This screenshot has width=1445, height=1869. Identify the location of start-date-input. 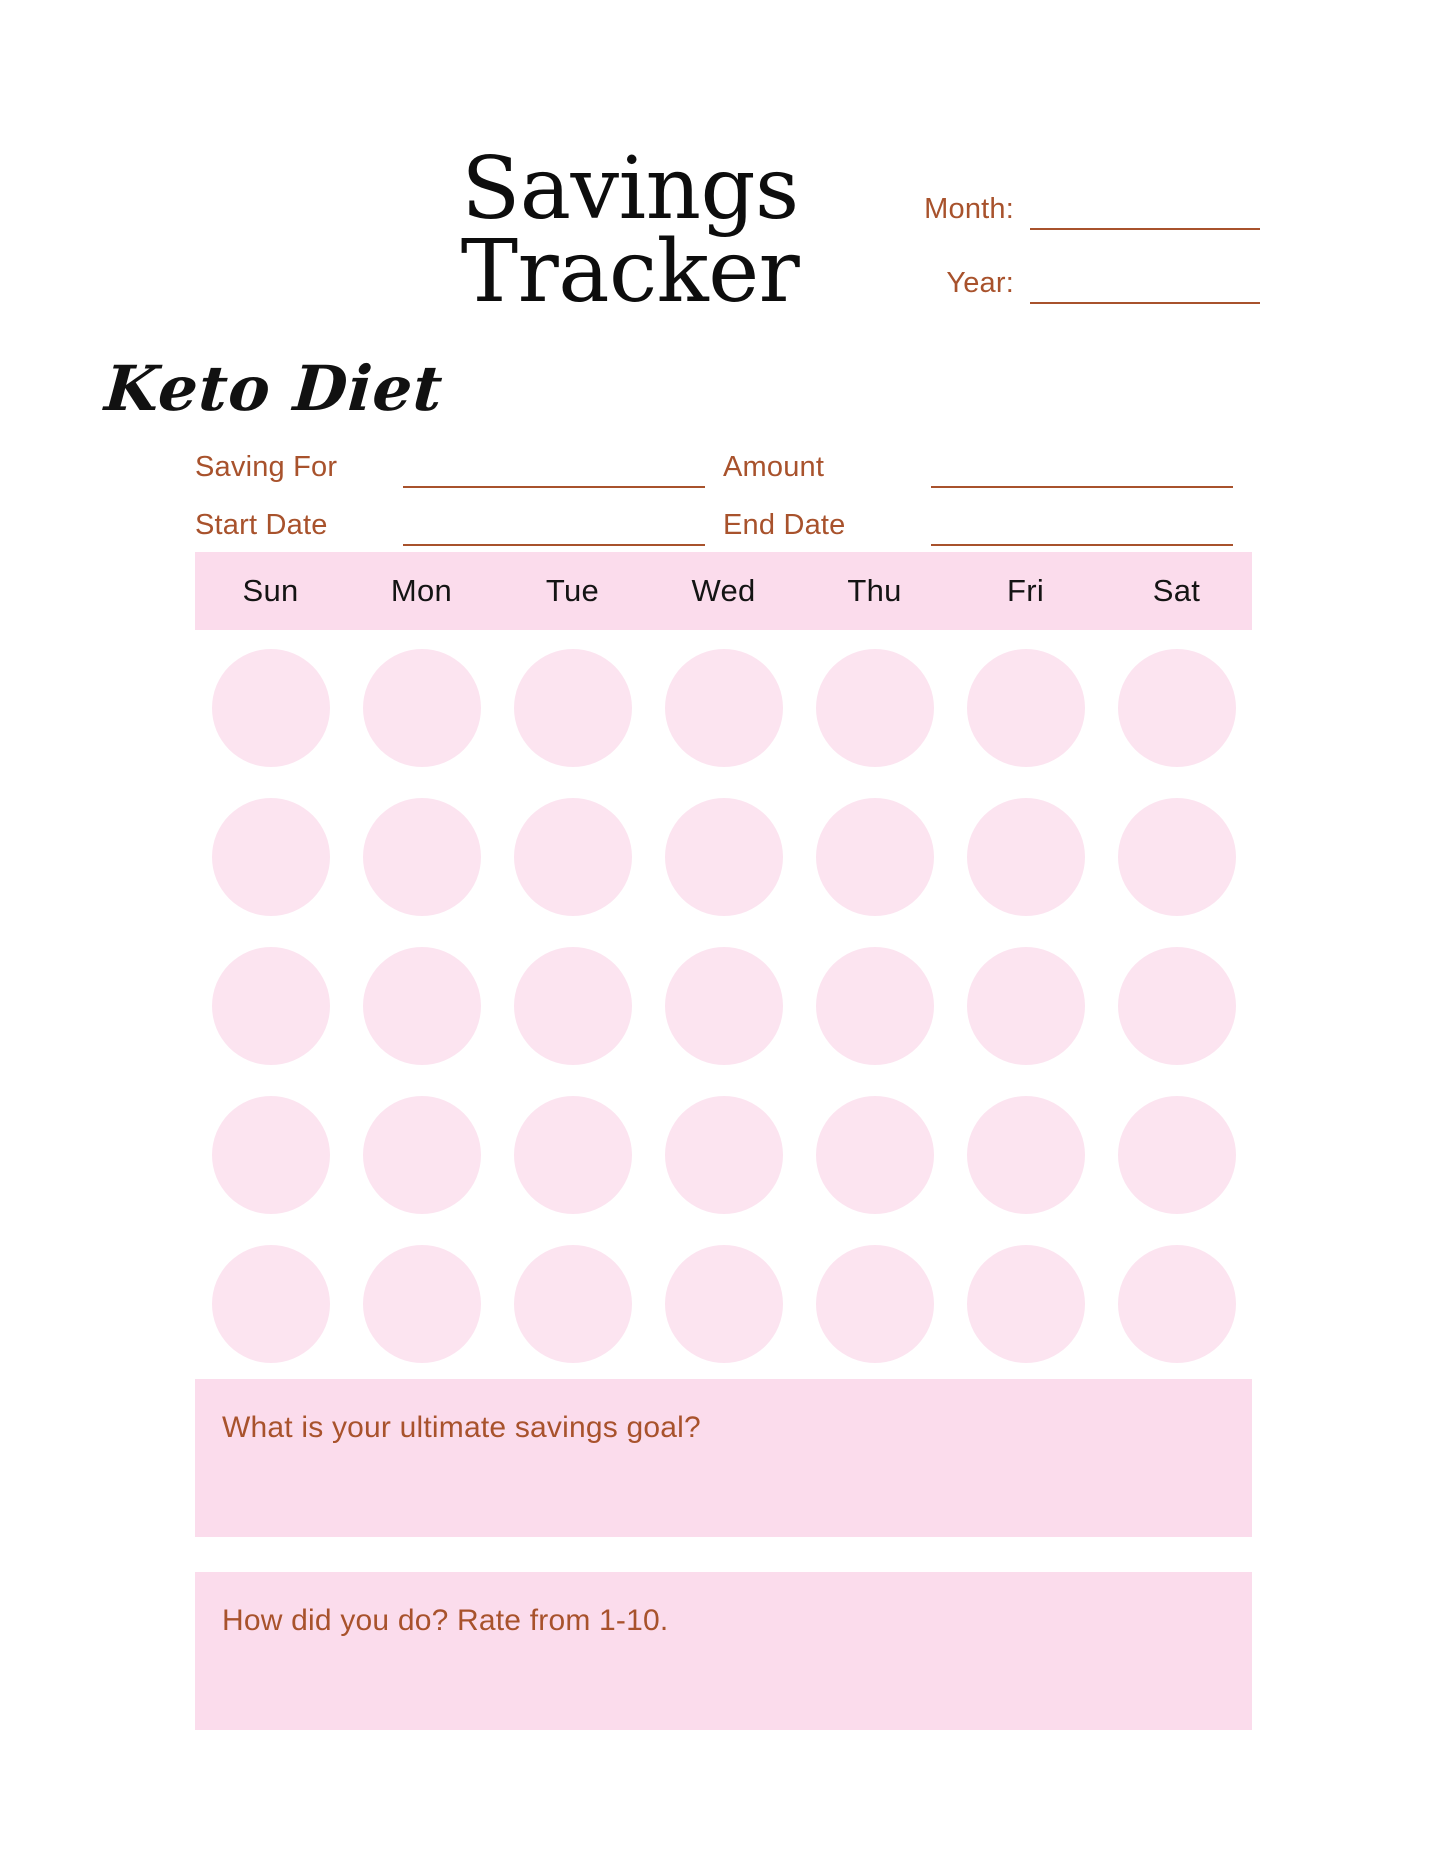
(554, 530).